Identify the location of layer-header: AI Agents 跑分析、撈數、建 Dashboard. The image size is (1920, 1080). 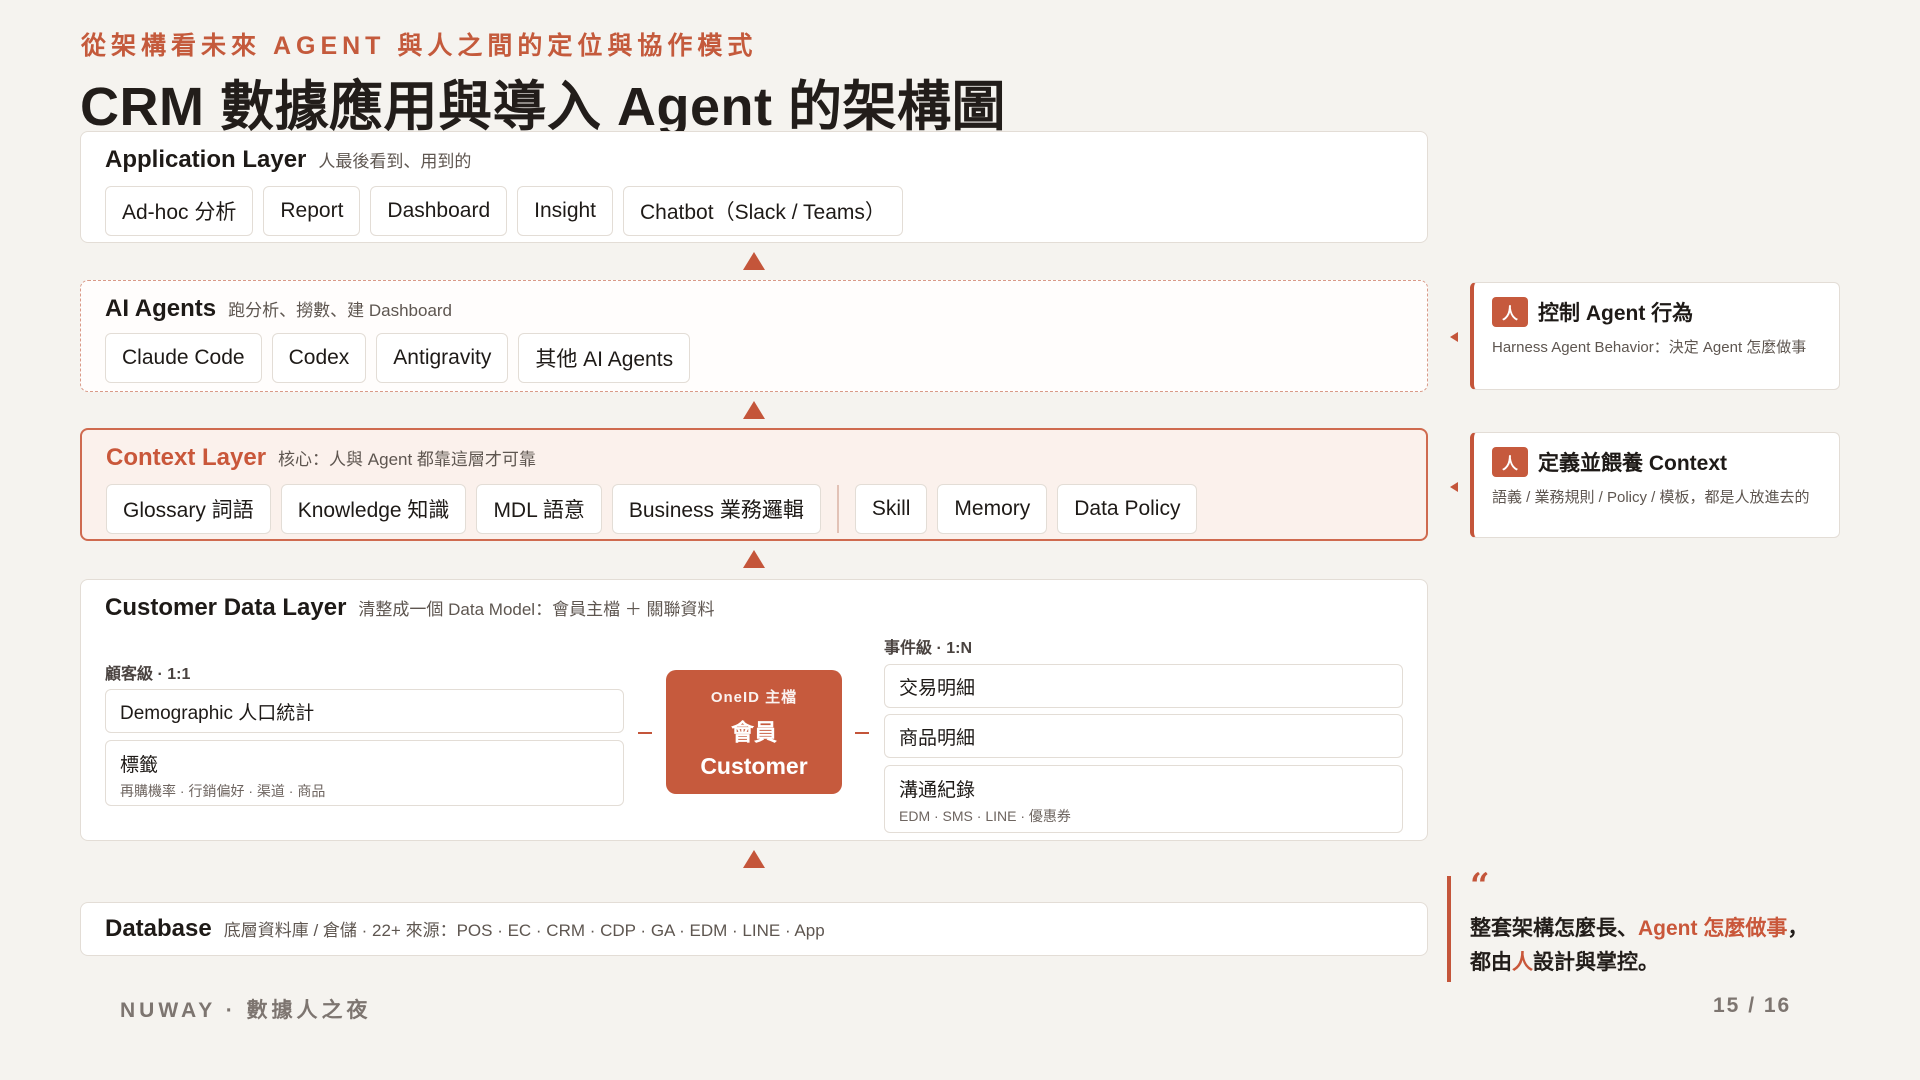
(278, 309).